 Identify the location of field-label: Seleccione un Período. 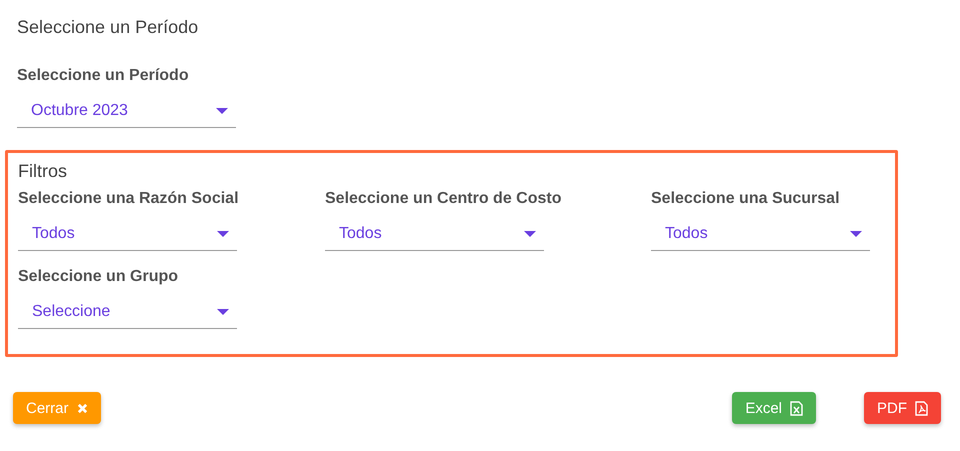
(103, 76).